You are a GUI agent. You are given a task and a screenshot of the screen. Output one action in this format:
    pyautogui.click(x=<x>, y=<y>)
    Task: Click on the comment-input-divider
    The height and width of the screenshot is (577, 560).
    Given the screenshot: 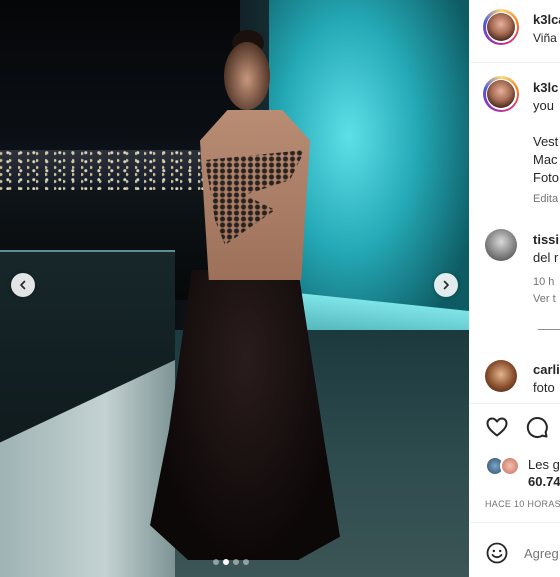 What is the action you would take?
    pyautogui.click(x=514, y=522)
    